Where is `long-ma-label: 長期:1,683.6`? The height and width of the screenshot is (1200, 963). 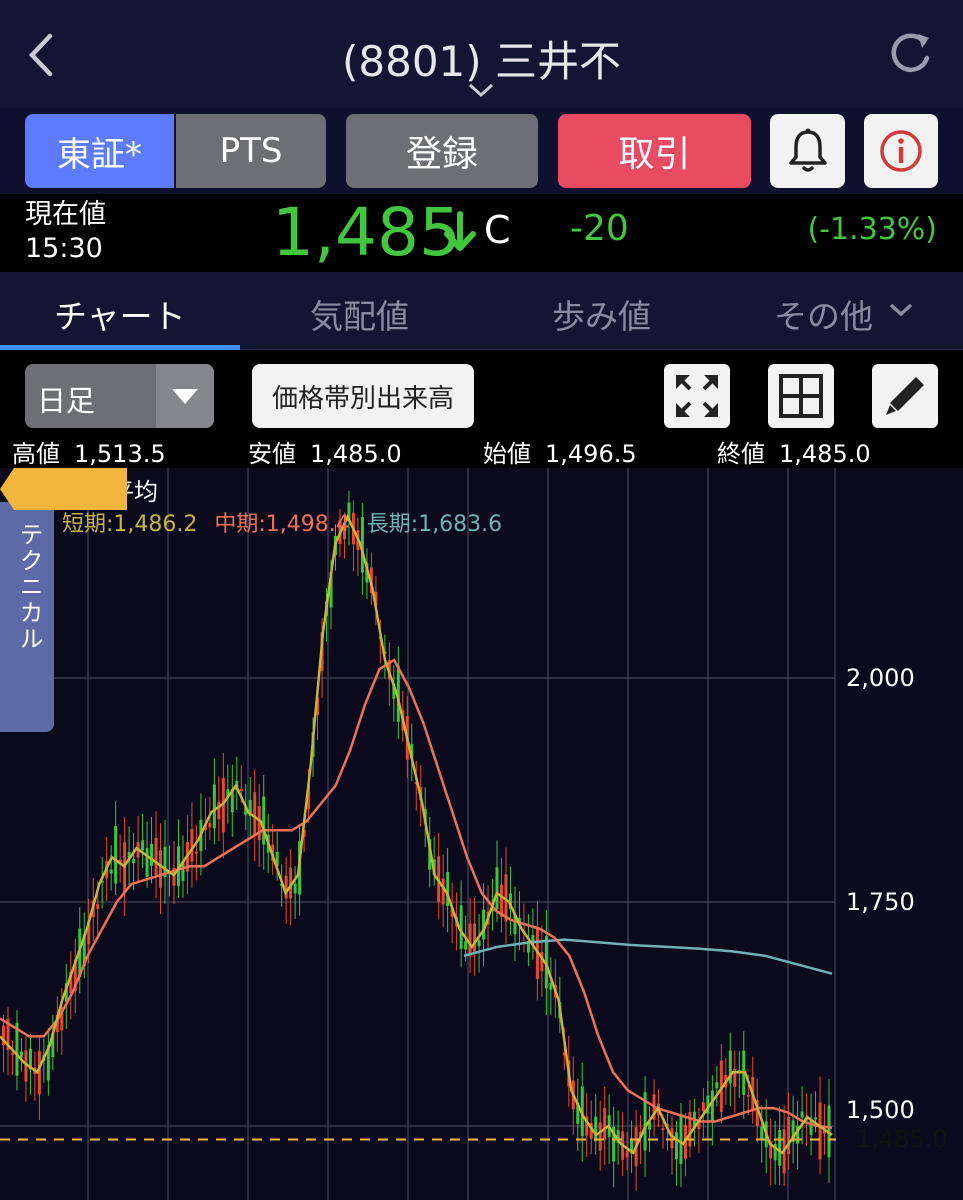 long-ma-label: 長期:1,683.6 is located at coordinates (434, 524).